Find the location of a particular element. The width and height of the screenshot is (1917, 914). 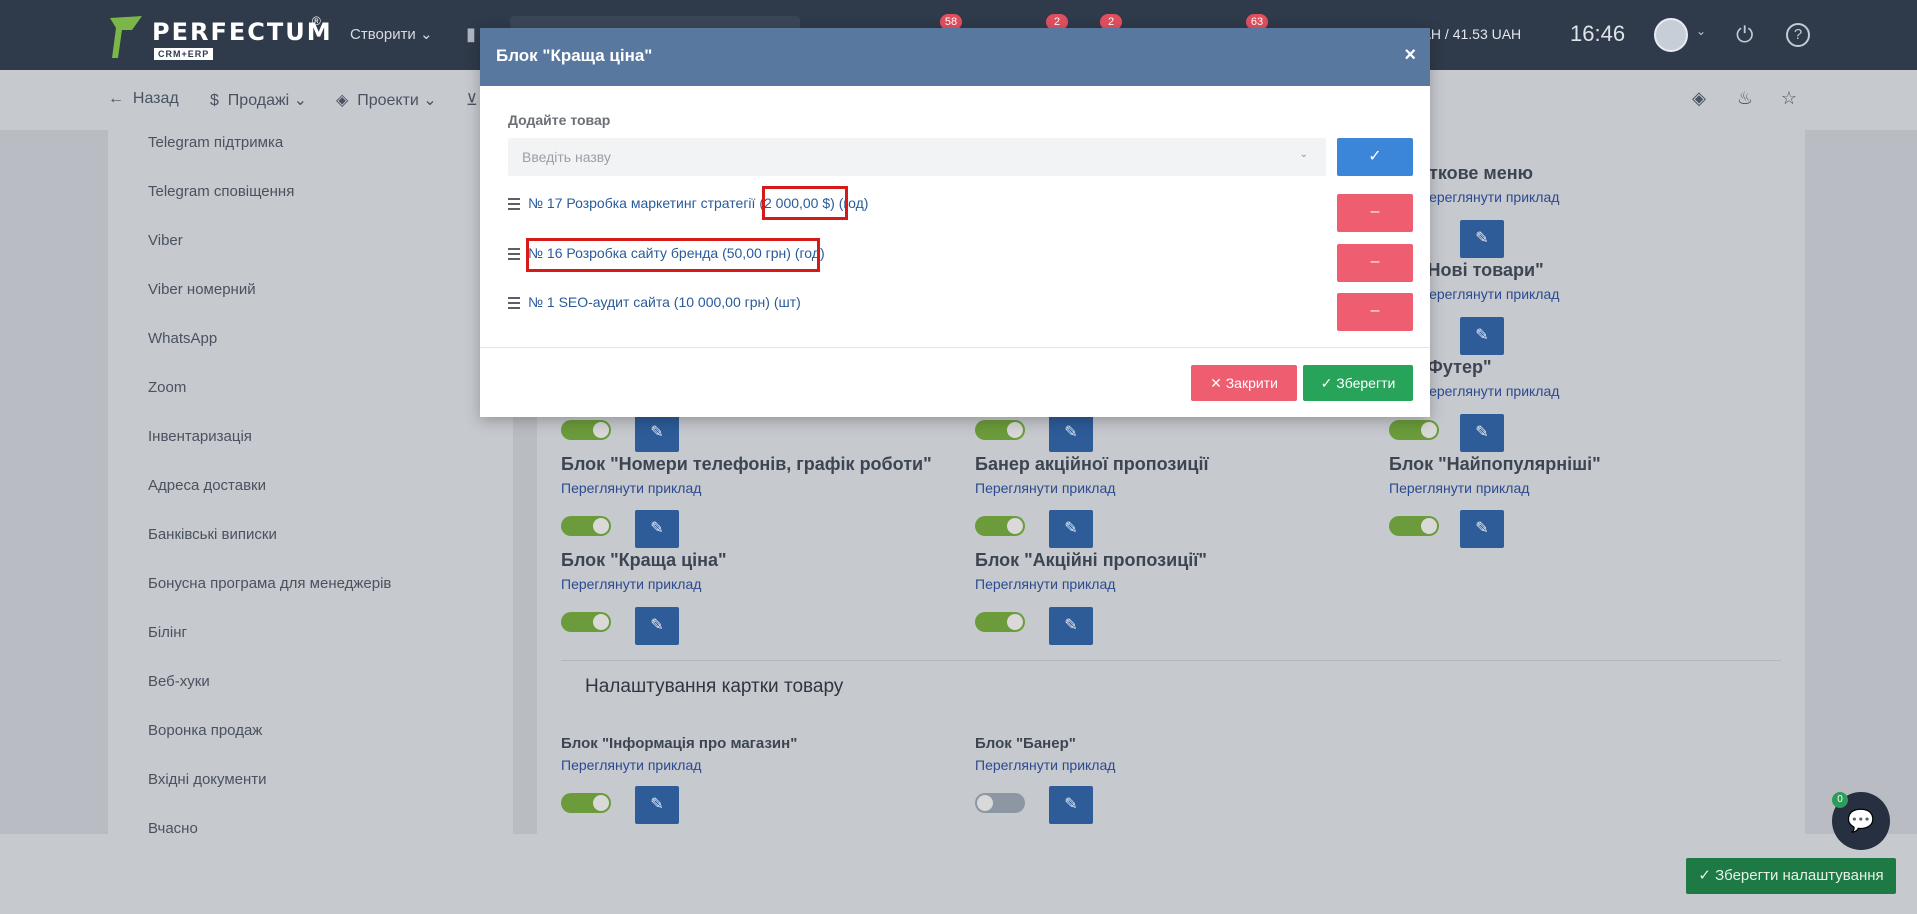

product-select: Введіть назву ⌄ is located at coordinates (917, 157).